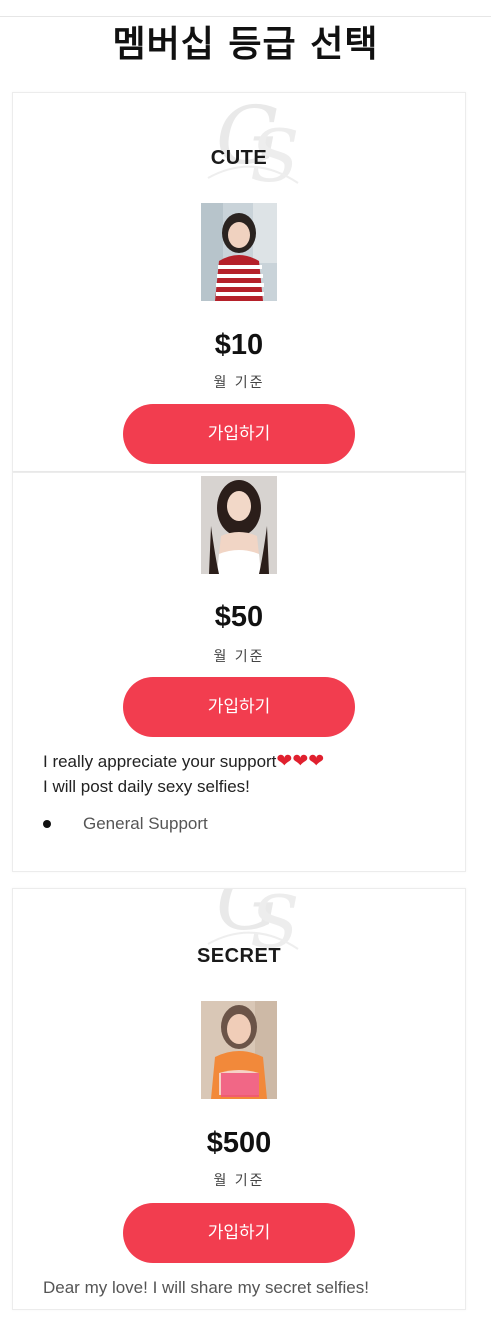 Image resolution: width=491 pixels, height=1321 pixels. I want to click on join-button-50: 가입하기, so click(239, 707).